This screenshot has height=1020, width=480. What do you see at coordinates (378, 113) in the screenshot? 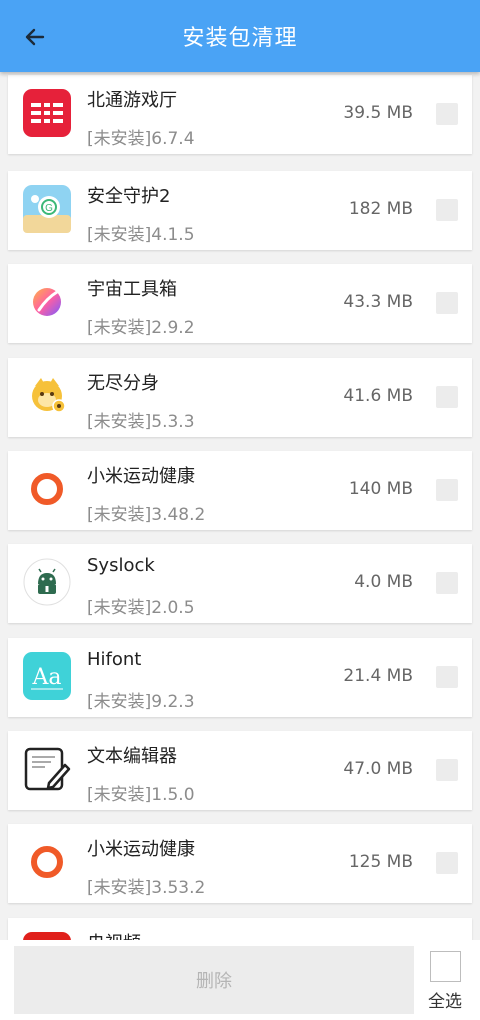
I see `app-size: 39.5 MB` at bounding box center [378, 113].